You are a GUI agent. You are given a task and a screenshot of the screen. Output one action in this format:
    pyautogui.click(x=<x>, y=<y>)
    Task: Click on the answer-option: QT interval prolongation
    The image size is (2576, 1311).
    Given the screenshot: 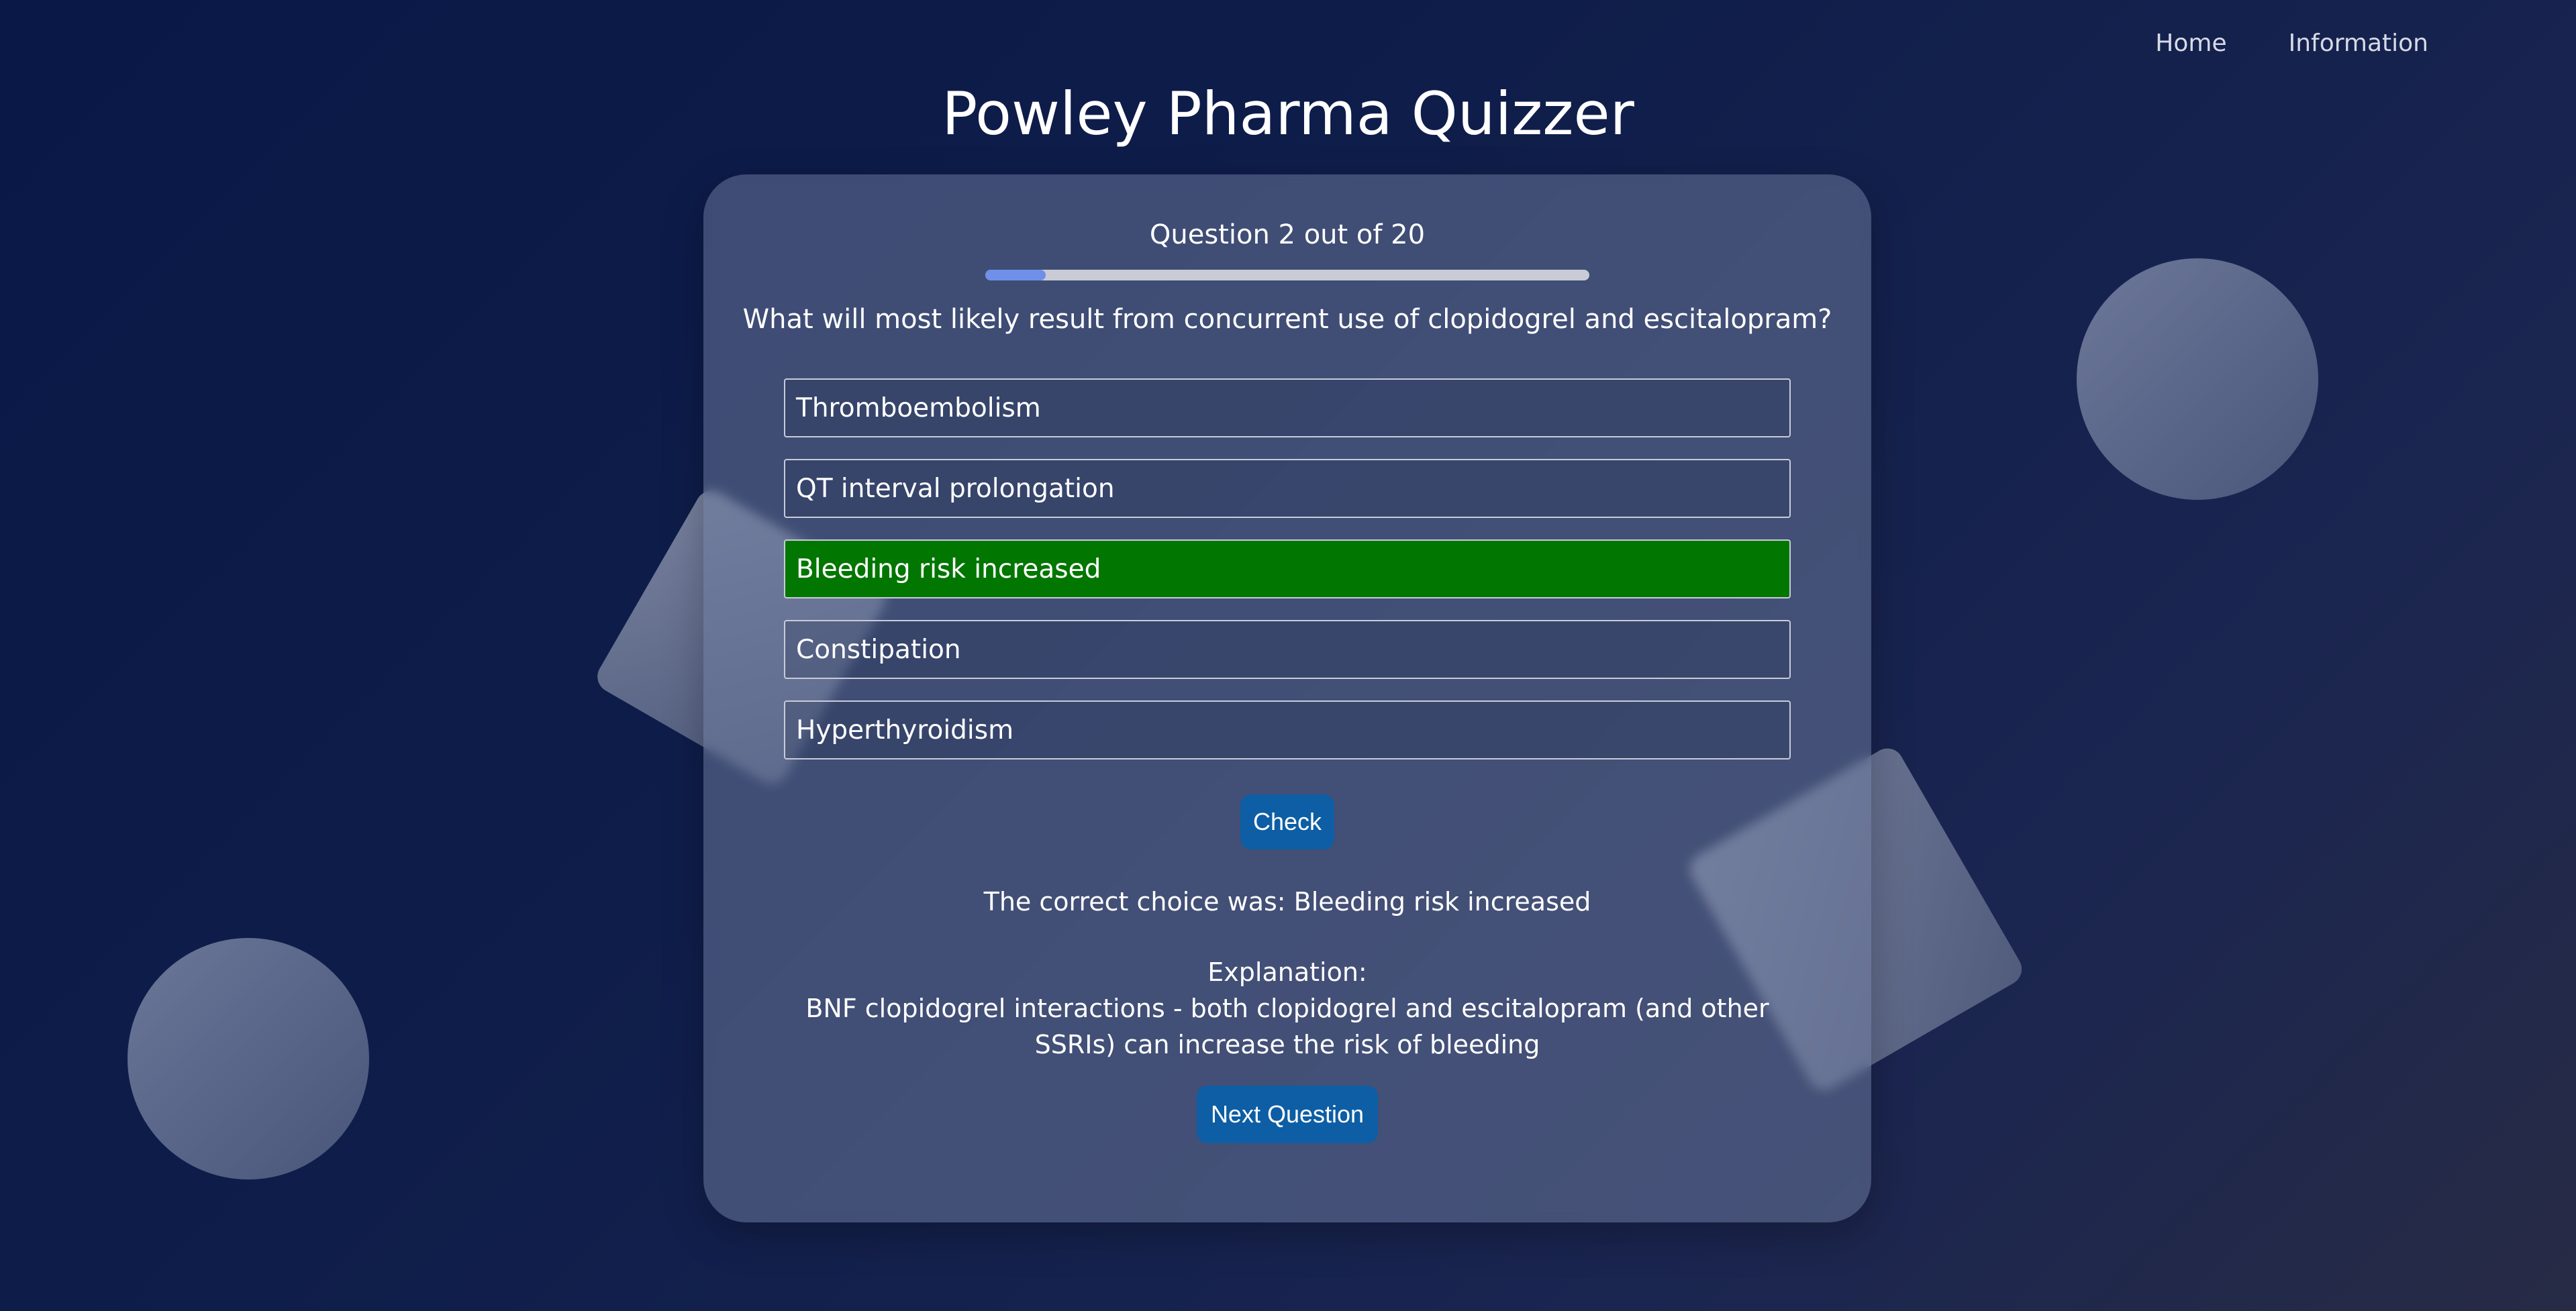 What is the action you would take?
    pyautogui.click(x=1287, y=489)
    